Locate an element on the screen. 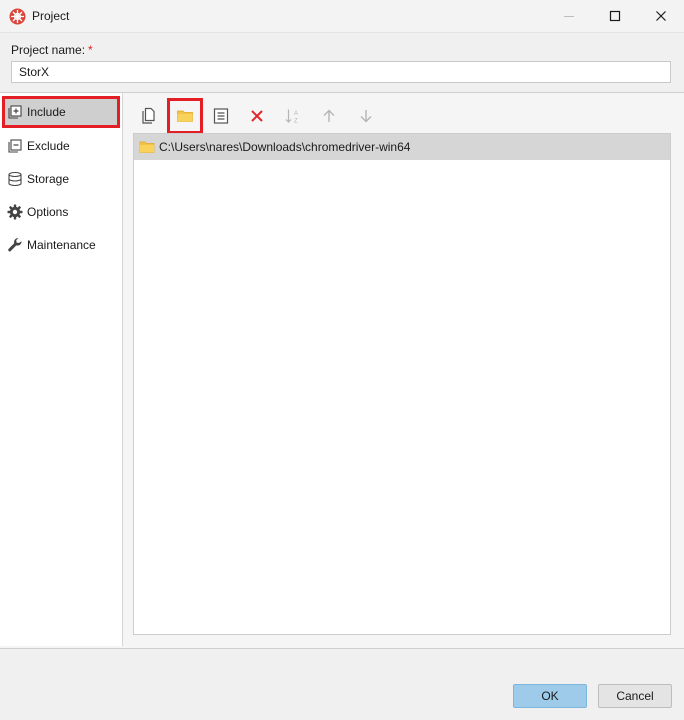 The height and width of the screenshot is (720, 684). minimize-button is located at coordinates (569, 16).